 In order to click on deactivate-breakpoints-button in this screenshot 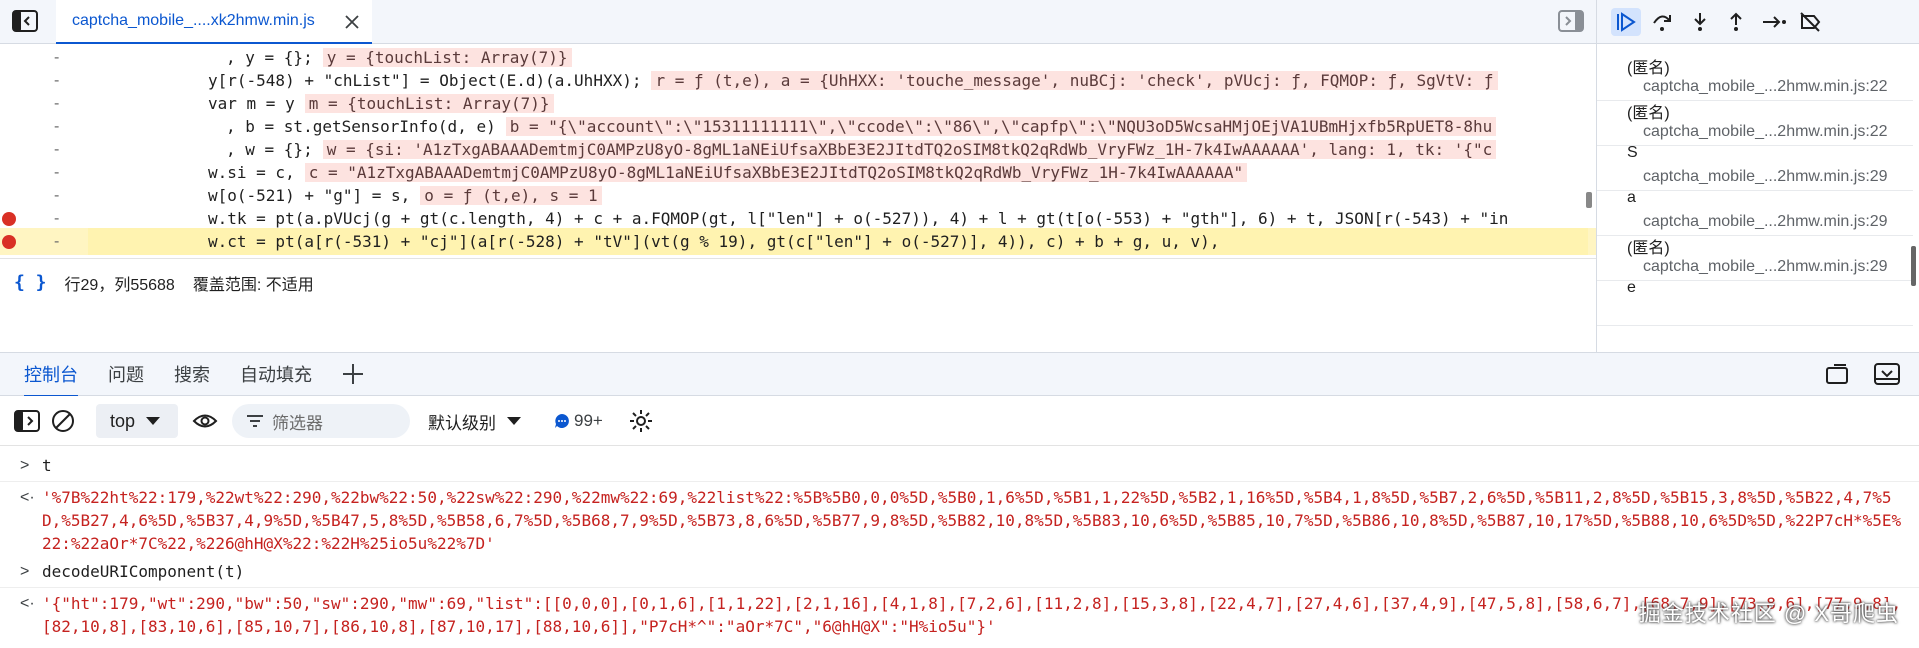, I will do `click(1810, 22)`.